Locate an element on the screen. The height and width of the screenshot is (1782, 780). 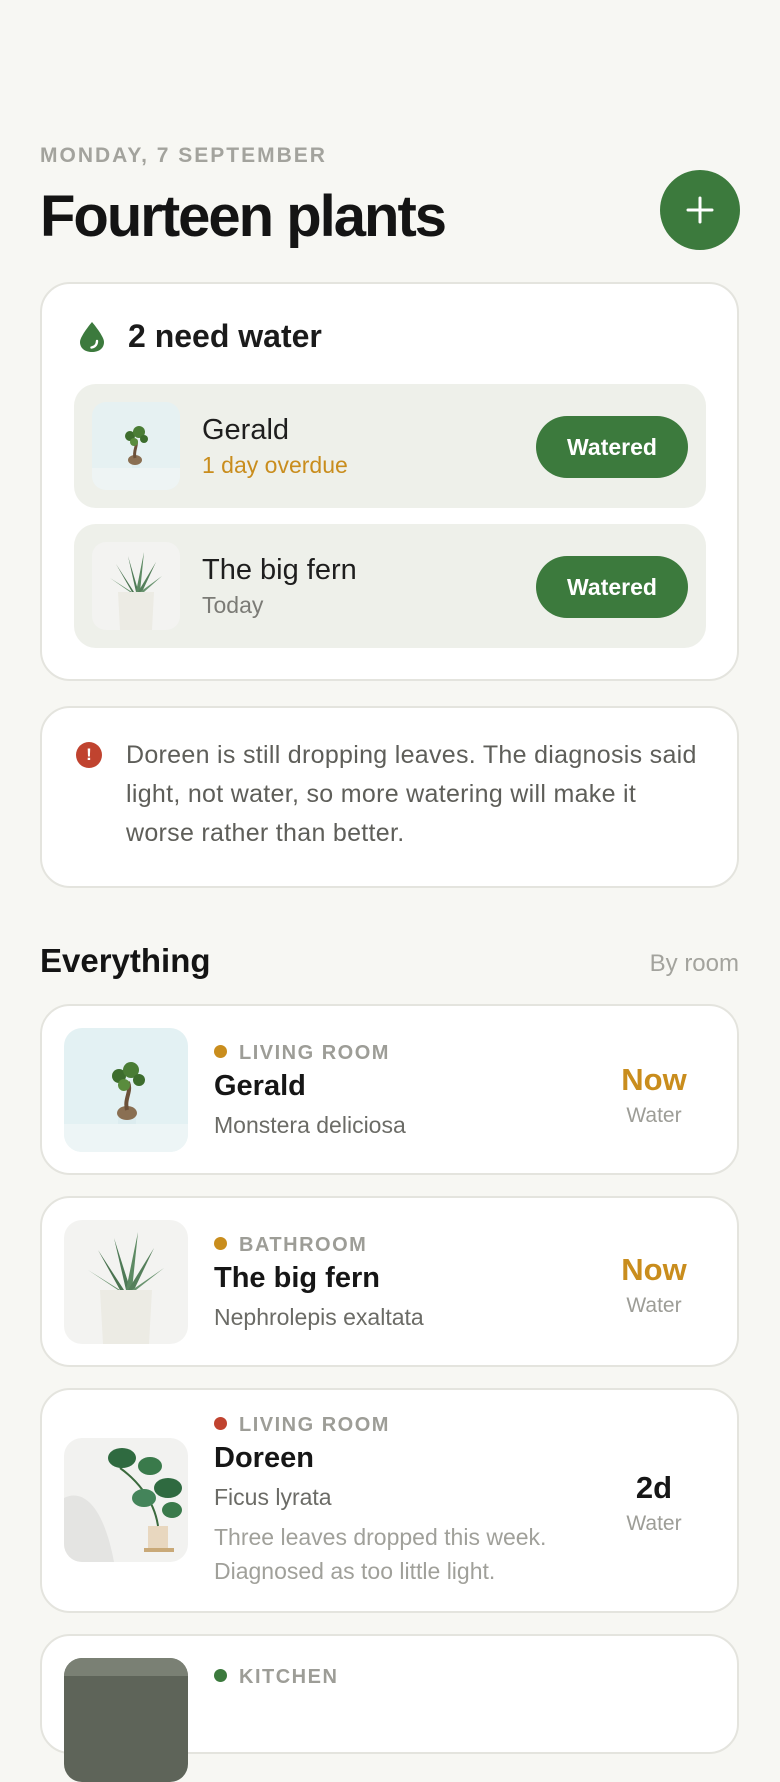
alert-icon: ! is located at coordinates (89, 755).